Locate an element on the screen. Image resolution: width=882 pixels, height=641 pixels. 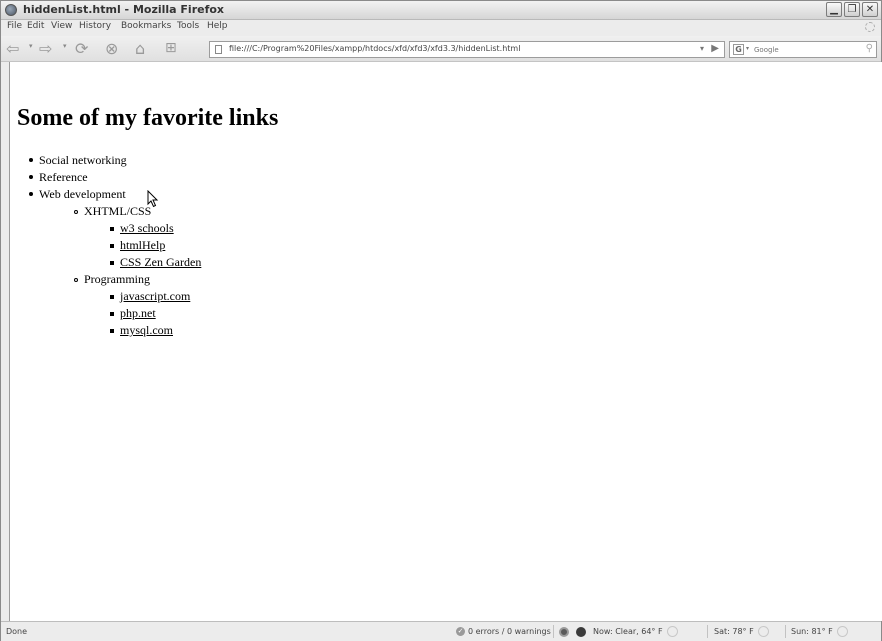
menu-tools: Tools is located at coordinates (188, 26).